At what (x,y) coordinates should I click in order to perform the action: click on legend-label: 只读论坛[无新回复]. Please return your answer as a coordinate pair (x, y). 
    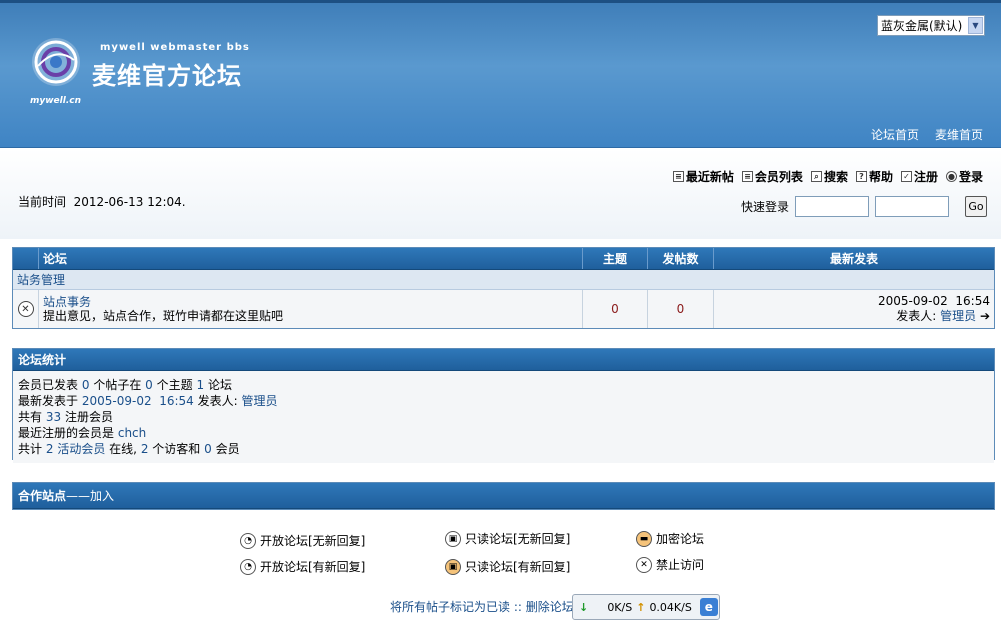
    Looking at the image, I should click on (518, 539).